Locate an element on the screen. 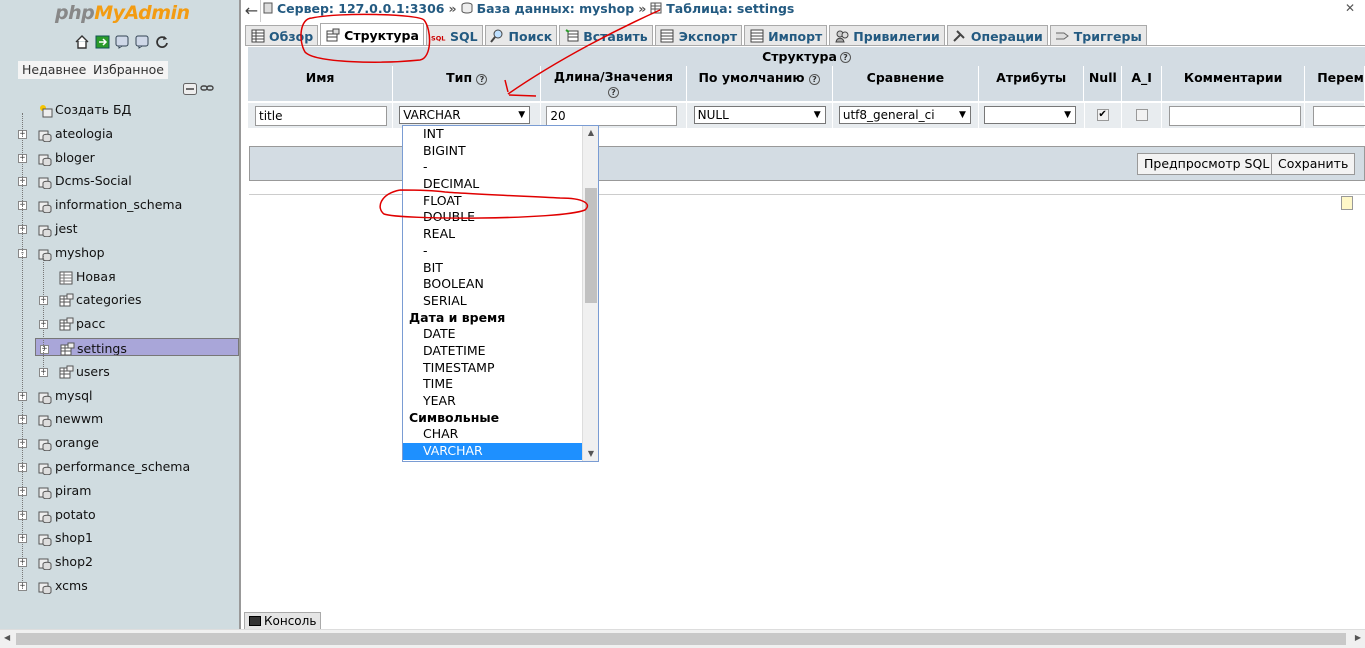 This screenshot has height=648, width=1365. tab-search: Поиск is located at coordinates (521, 35).